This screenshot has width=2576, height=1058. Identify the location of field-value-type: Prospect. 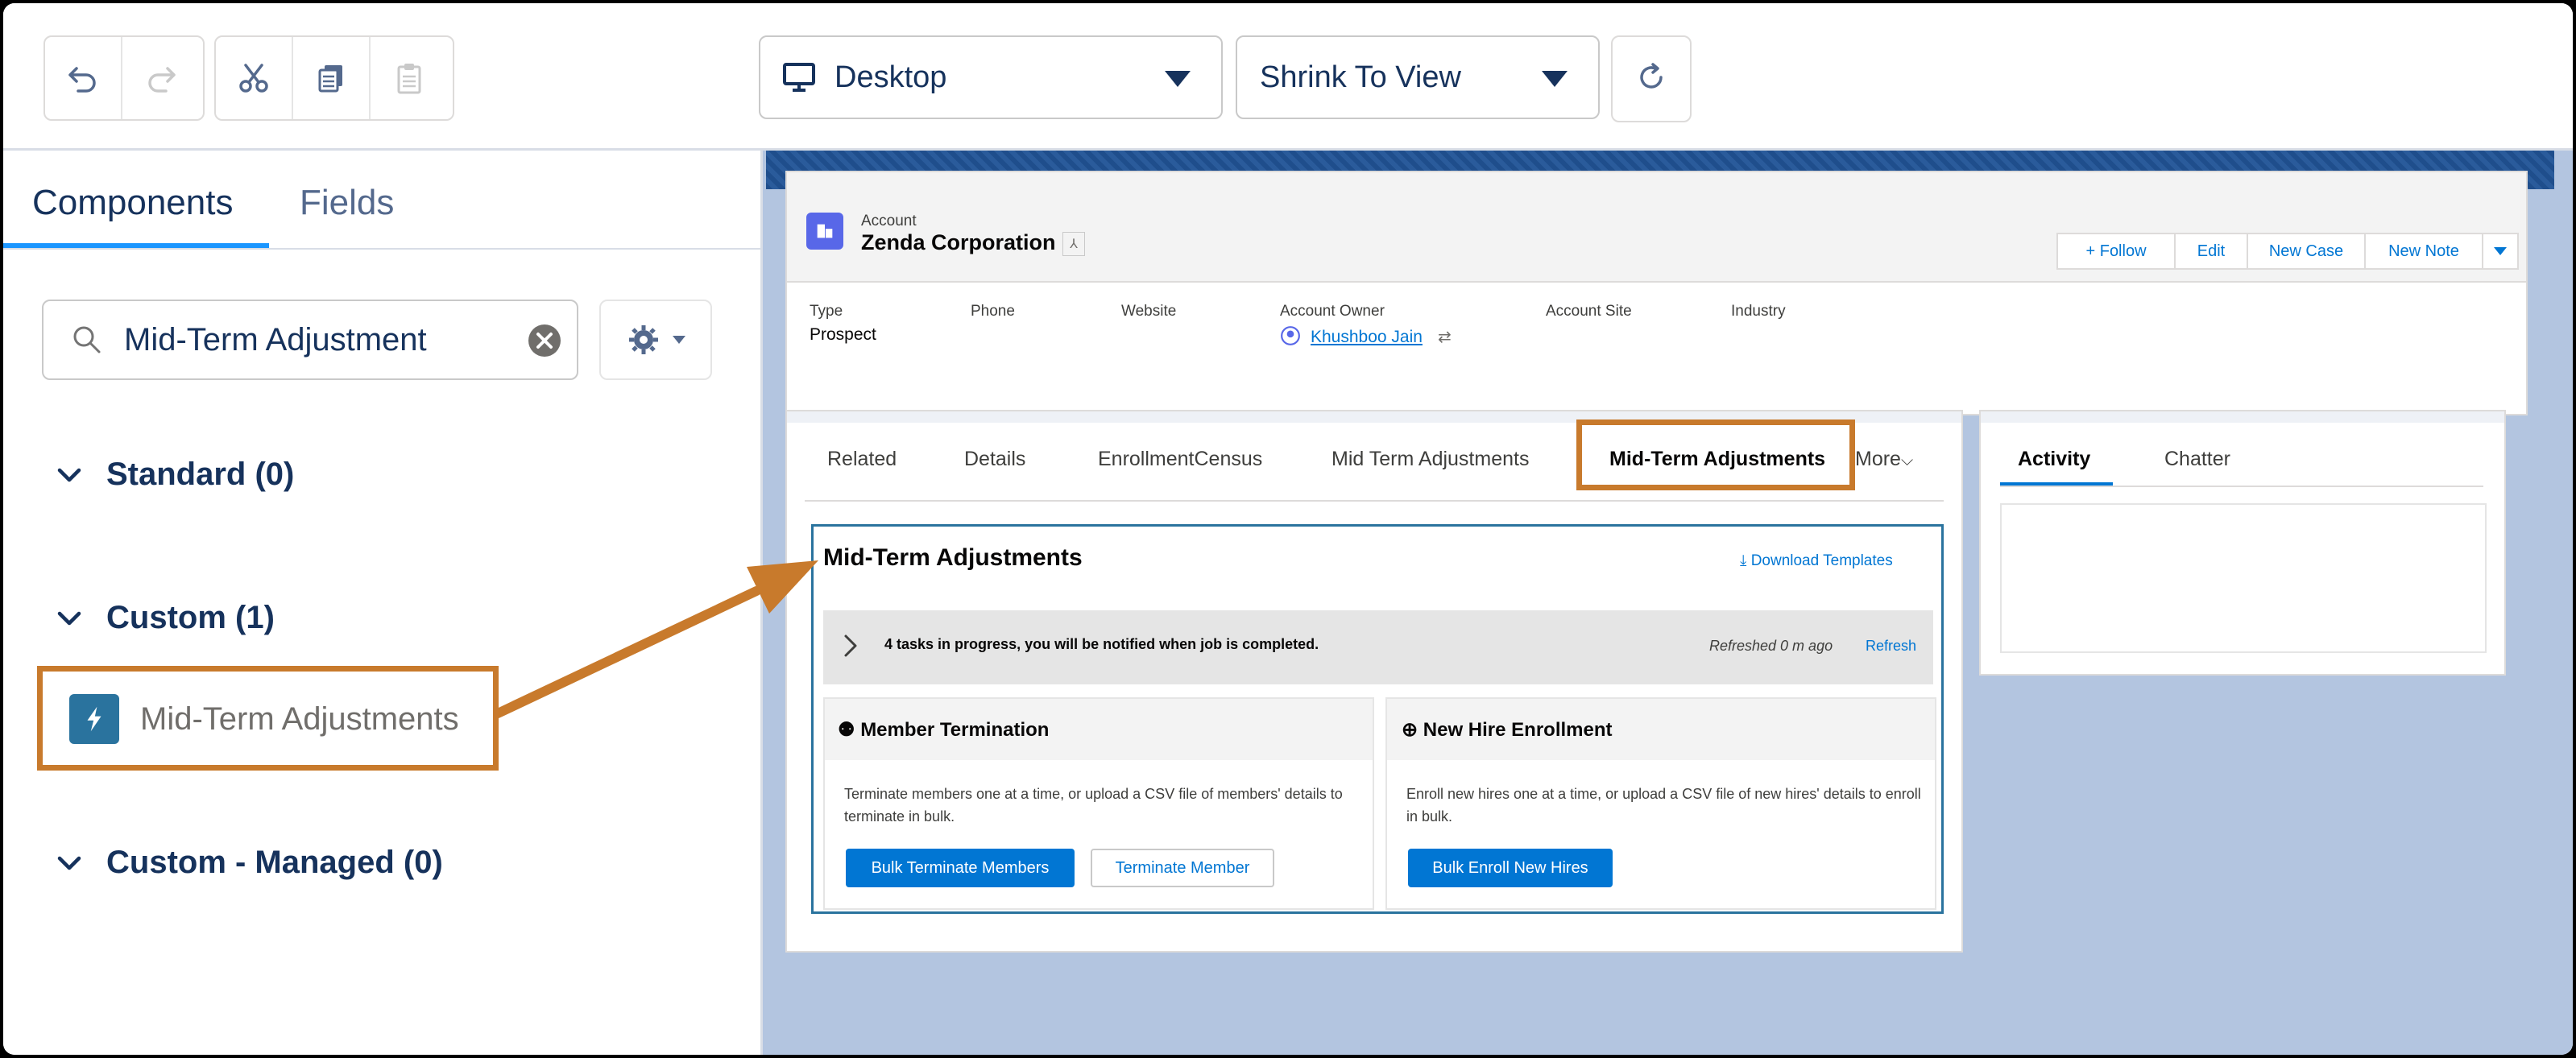
(843, 335).